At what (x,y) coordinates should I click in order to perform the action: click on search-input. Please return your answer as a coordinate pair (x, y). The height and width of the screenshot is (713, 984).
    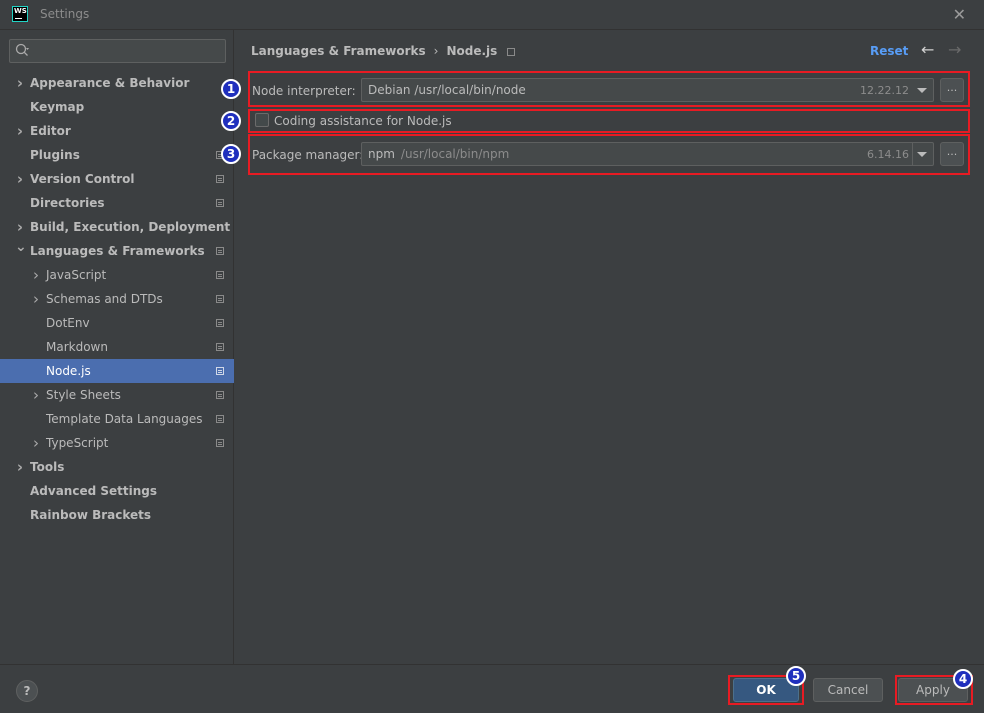
    Looking at the image, I should click on (117, 51).